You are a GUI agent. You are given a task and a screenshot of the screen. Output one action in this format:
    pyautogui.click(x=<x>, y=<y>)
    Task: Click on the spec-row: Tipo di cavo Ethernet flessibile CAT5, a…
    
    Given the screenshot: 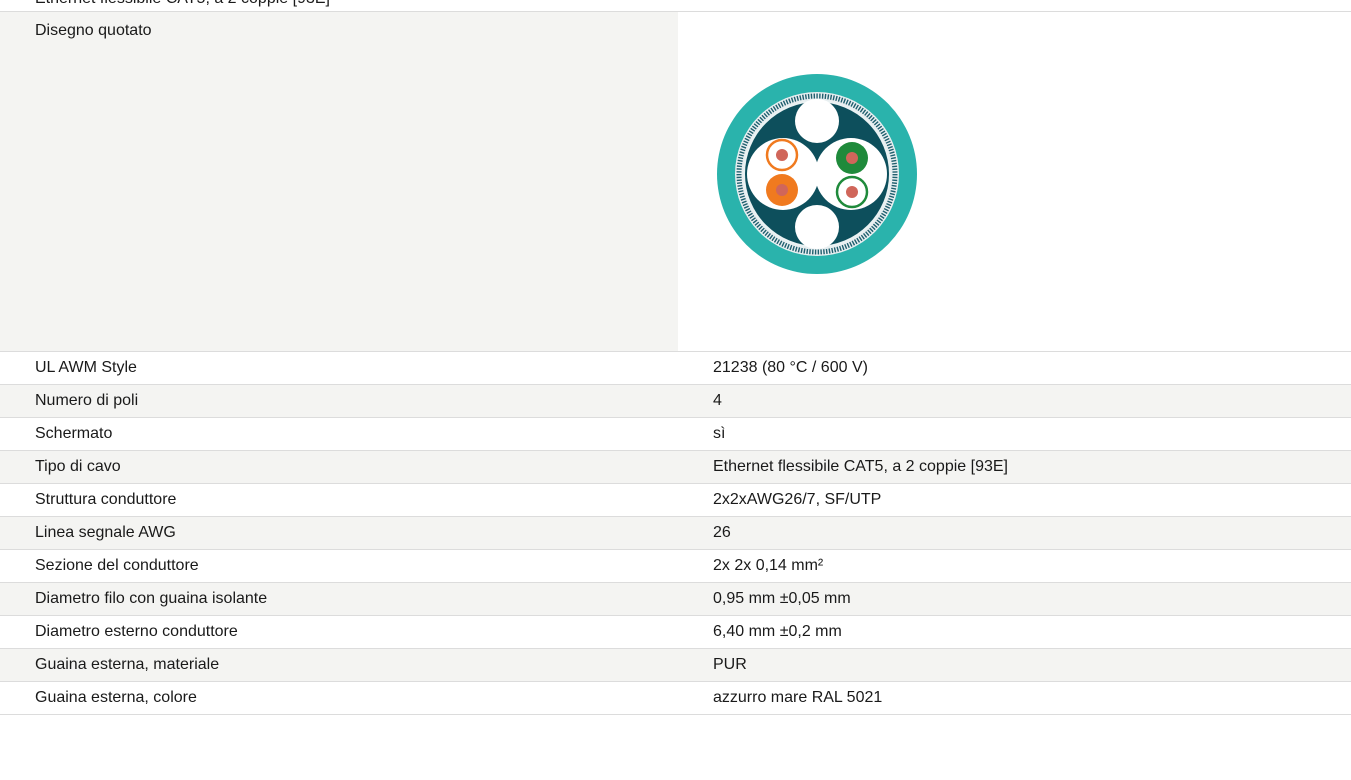 What is the action you would take?
    pyautogui.click(x=675, y=467)
    